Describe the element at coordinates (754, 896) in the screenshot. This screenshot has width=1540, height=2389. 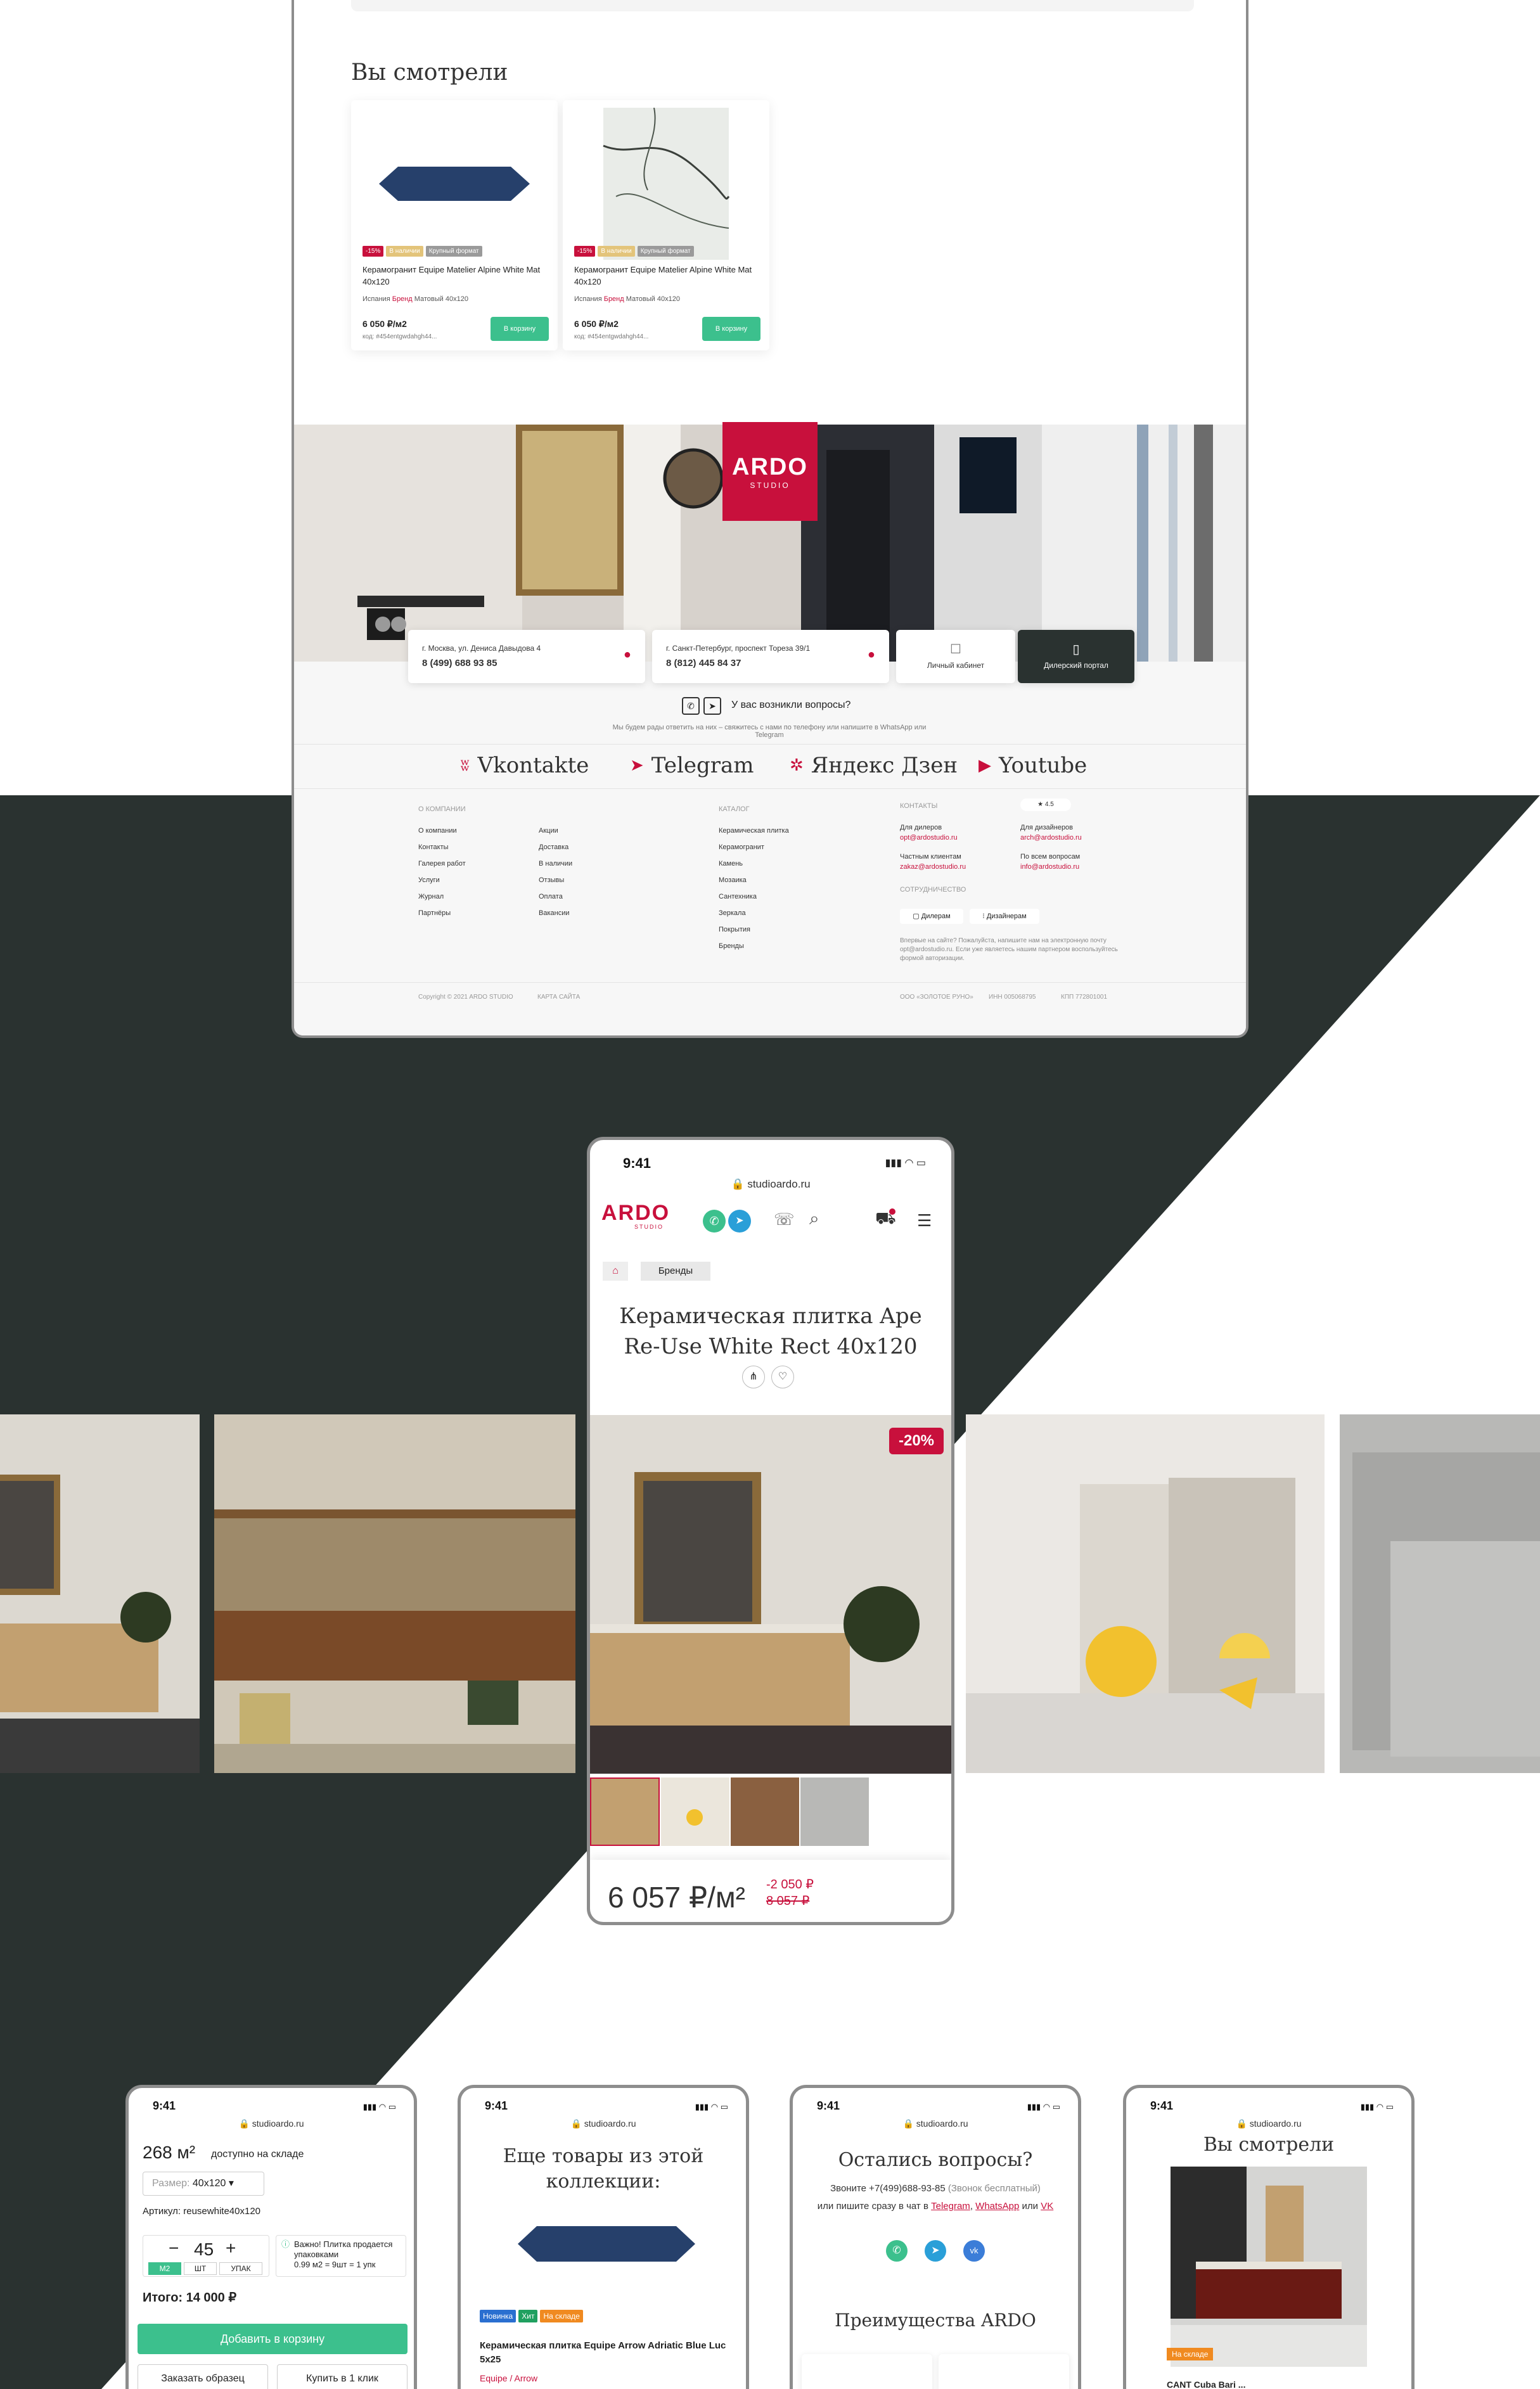
I see `footer-link: Сантехника` at that location.